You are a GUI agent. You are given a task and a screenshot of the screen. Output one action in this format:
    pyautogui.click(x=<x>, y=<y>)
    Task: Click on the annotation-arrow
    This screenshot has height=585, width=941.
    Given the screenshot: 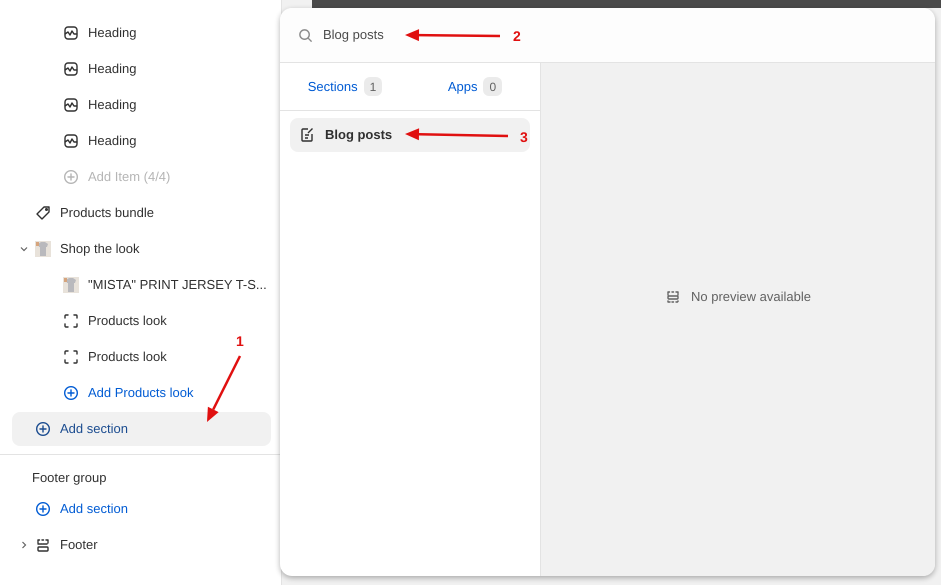 What is the action you would take?
    pyautogui.click(x=224, y=388)
    